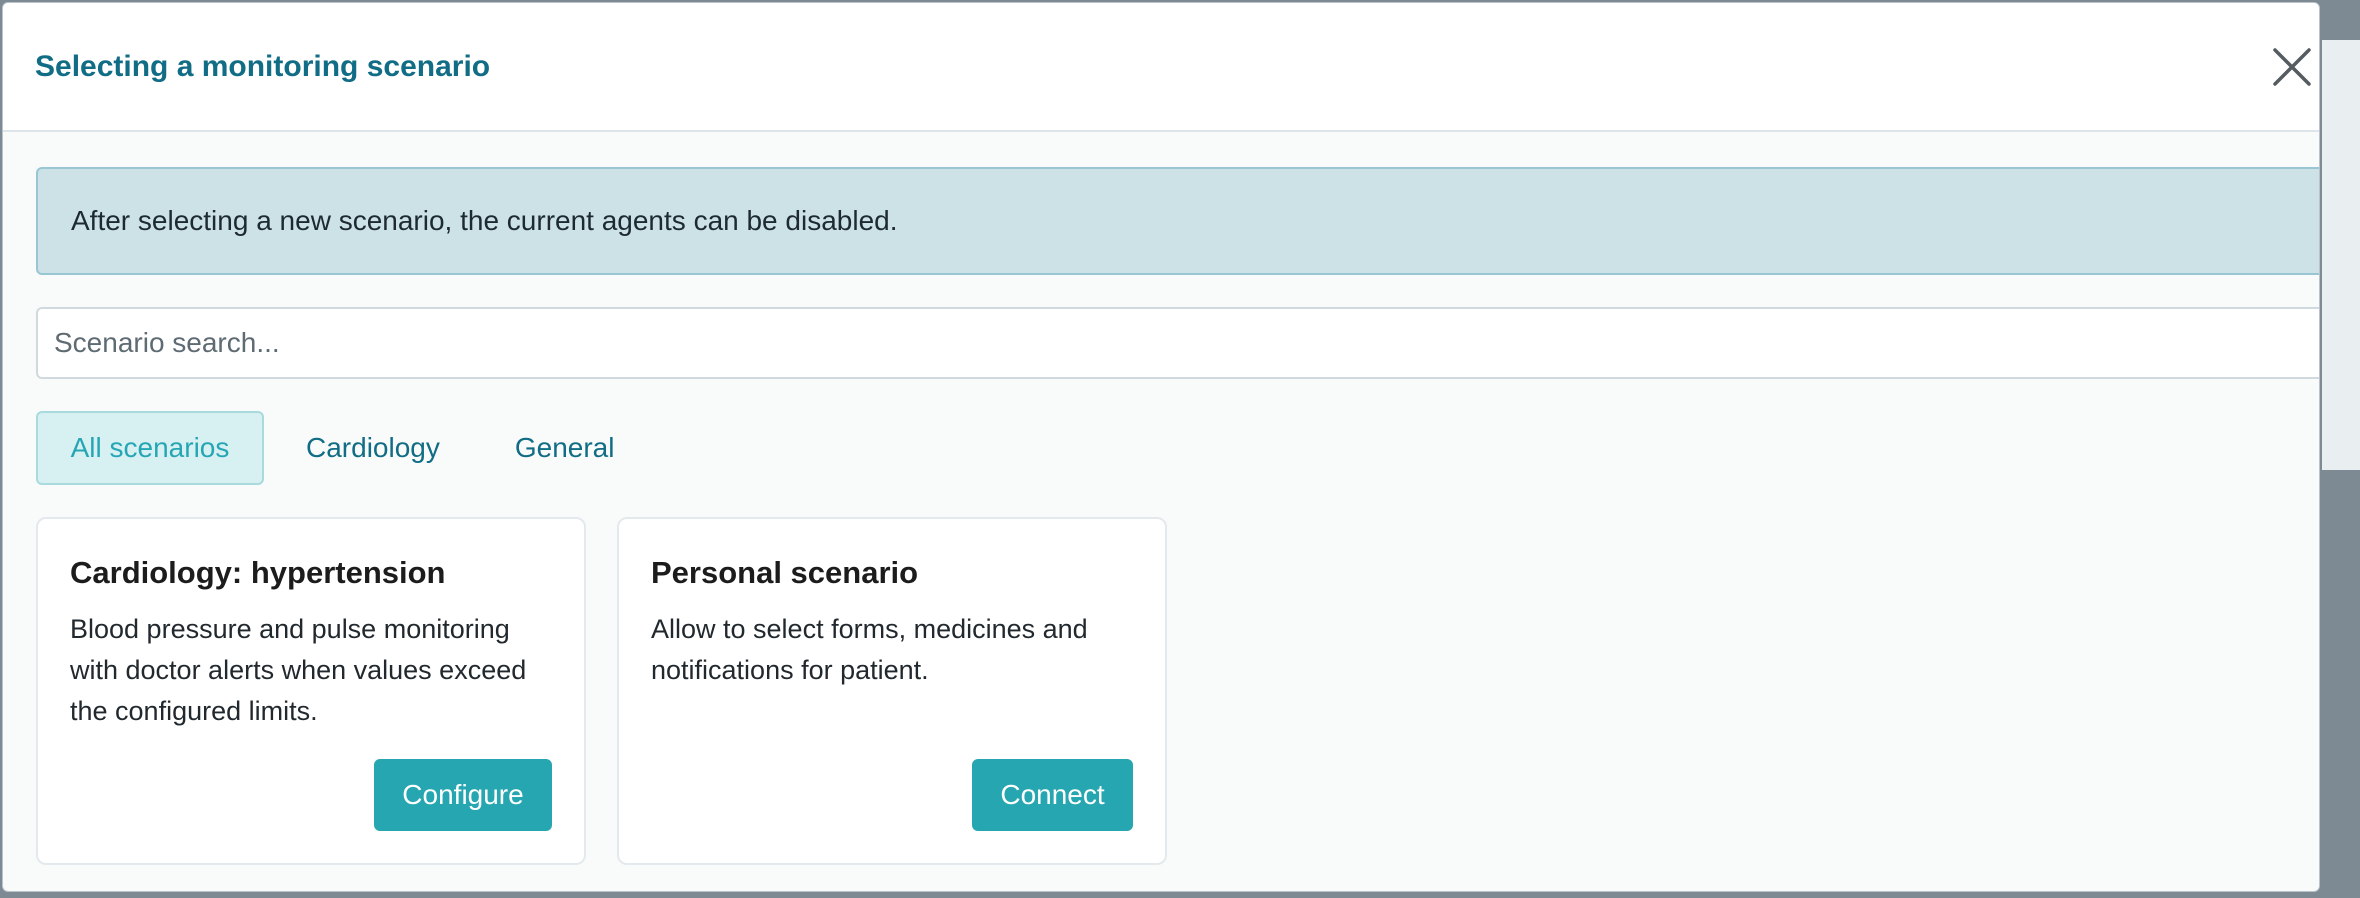 This screenshot has height=898, width=2360. What do you see at coordinates (2341, 255) in the screenshot?
I see `background-window-strip` at bounding box center [2341, 255].